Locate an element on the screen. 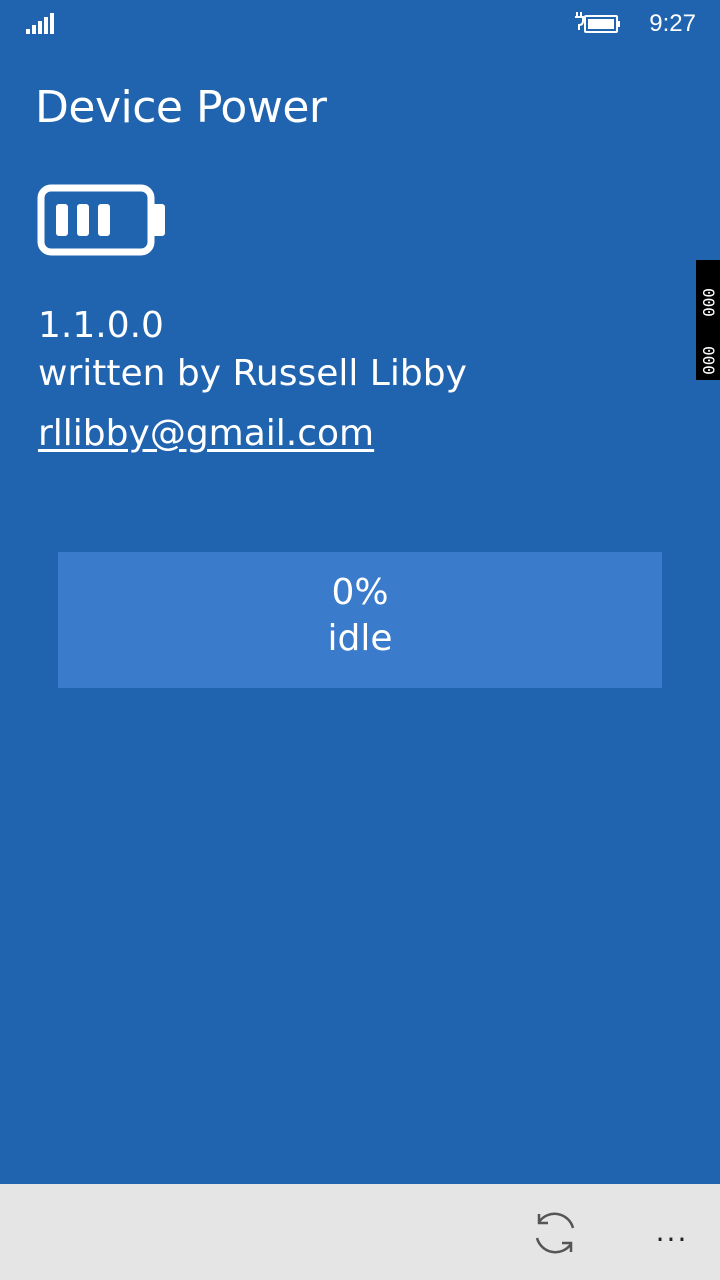  progress-percent: 0% is located at coordinates (360, 592).